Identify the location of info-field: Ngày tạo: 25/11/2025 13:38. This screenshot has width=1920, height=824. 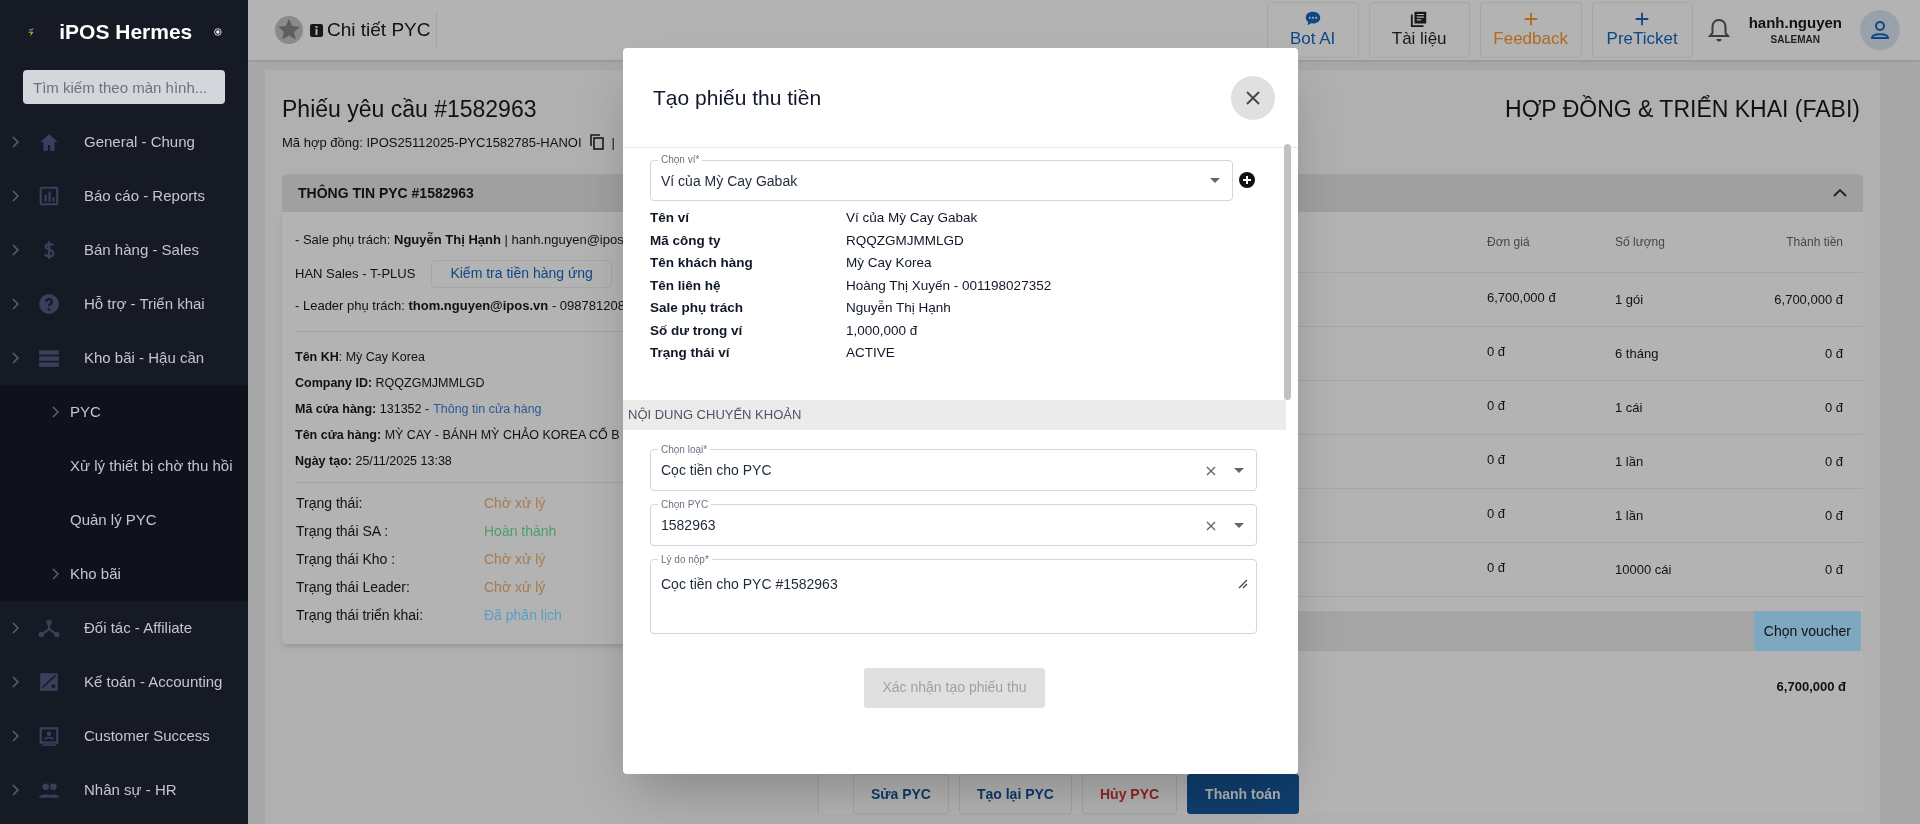
(373, 461).